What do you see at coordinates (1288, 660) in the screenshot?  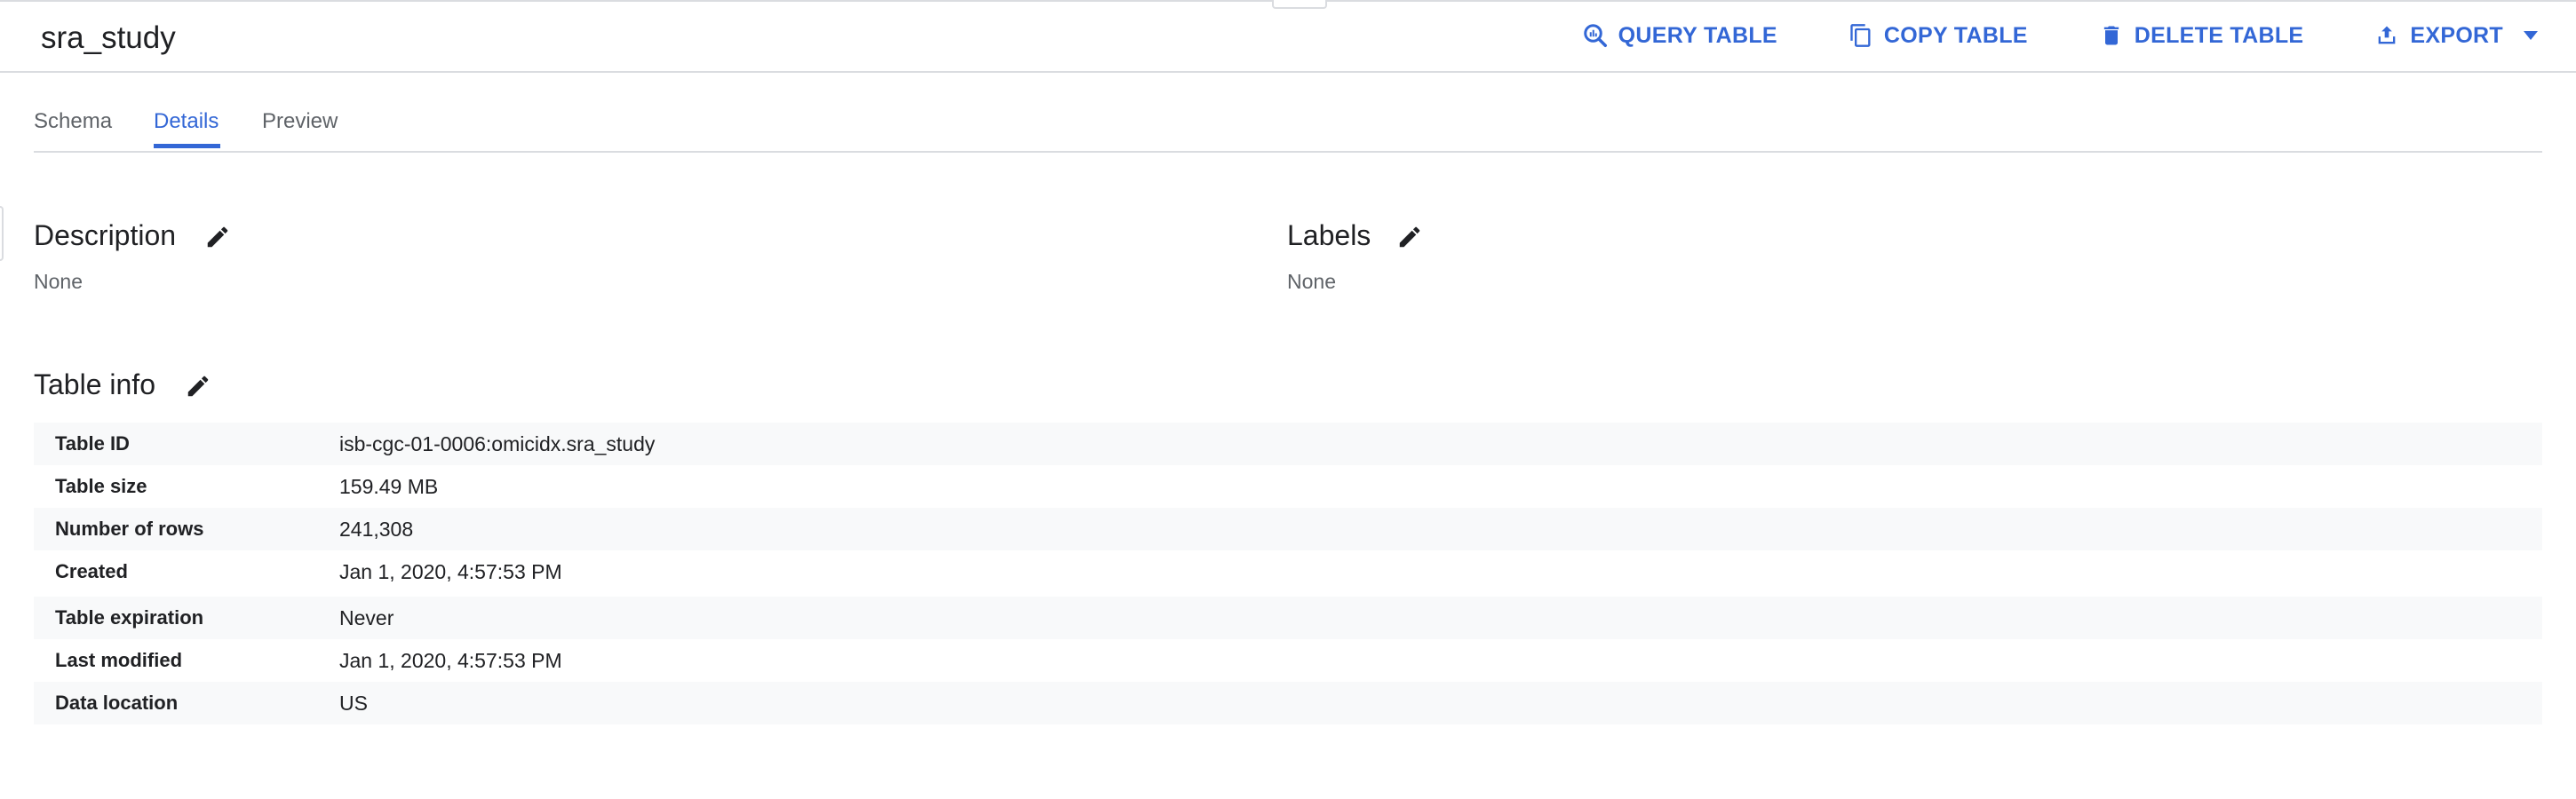 I see `table-row: Last modified Jan 1, 2020, 4:57:53 PM` at bounding box center [1288, 660].